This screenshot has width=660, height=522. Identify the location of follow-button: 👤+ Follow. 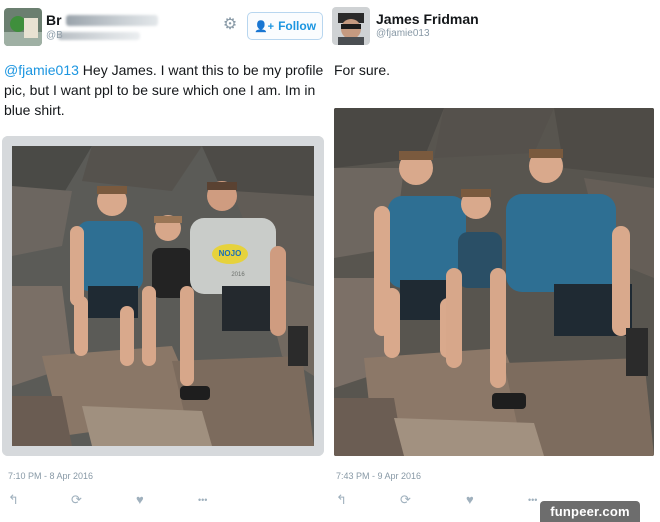
(285, 26).